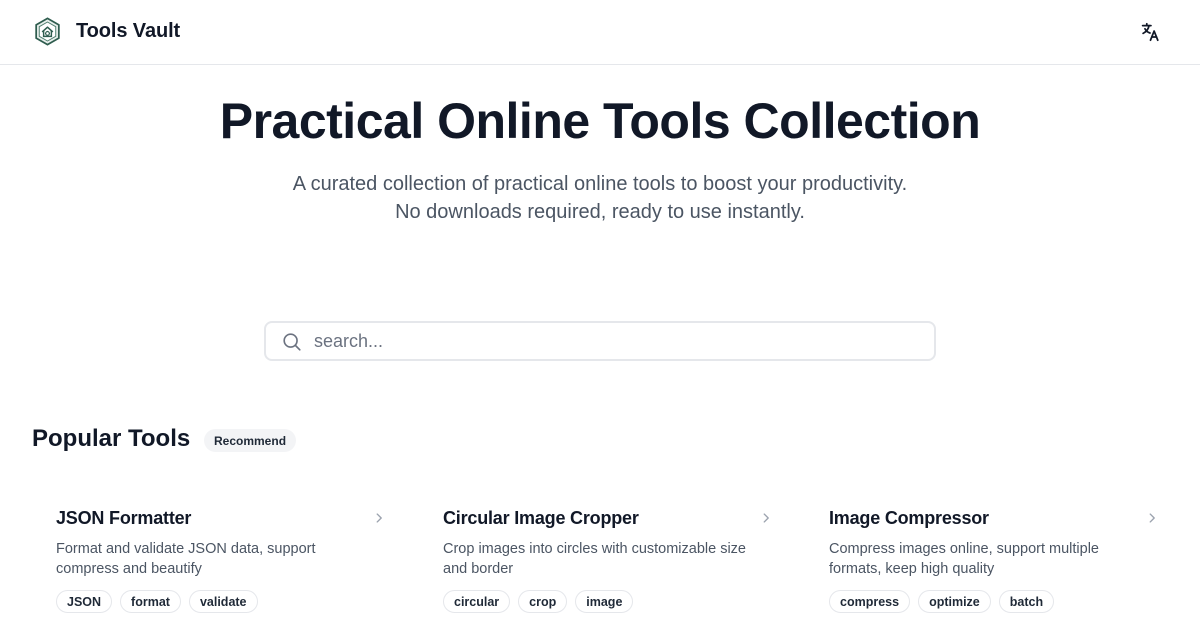 The image size is (1200, 630). What do you see at coordinates (250, 440) in the screenshot?
I see `recommend-badge: Recommend` at bounding box center [250, 440].